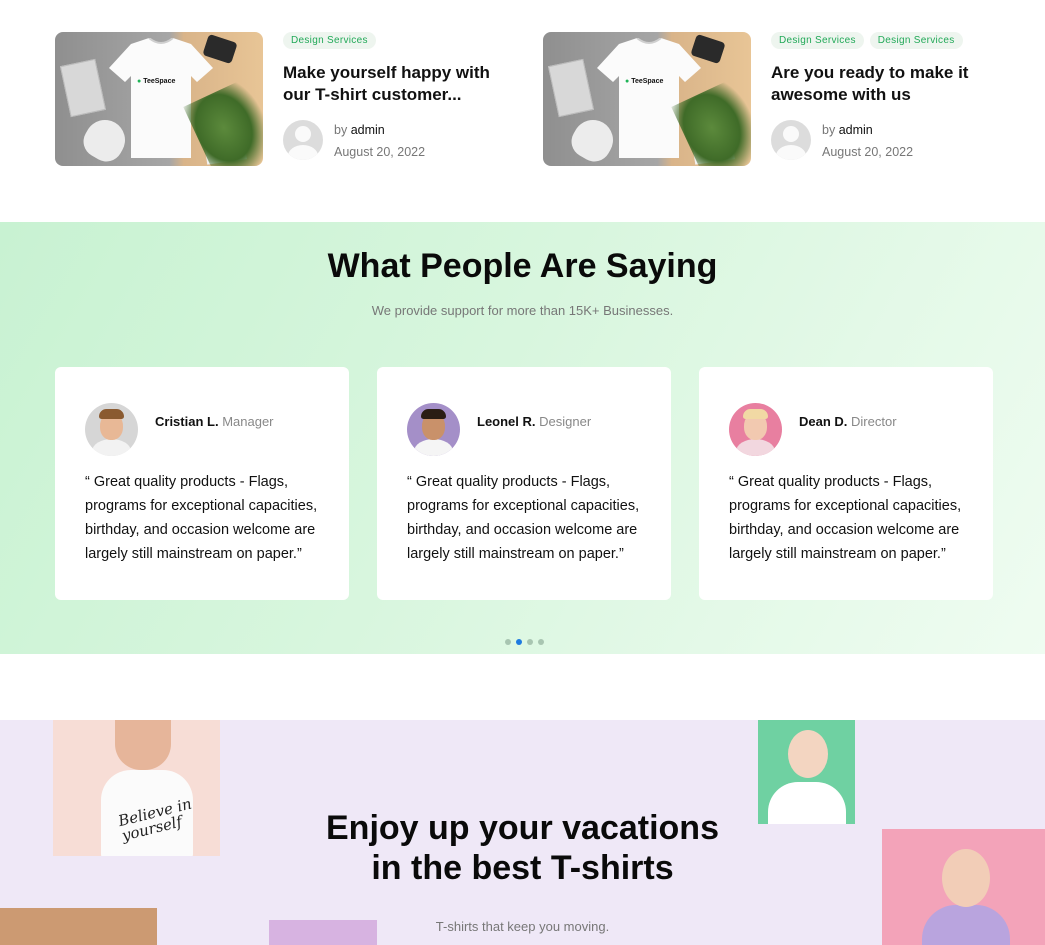 The image size is (1045, 945). I want to click on reviewer-name: Cristian L., so click(187, 421).